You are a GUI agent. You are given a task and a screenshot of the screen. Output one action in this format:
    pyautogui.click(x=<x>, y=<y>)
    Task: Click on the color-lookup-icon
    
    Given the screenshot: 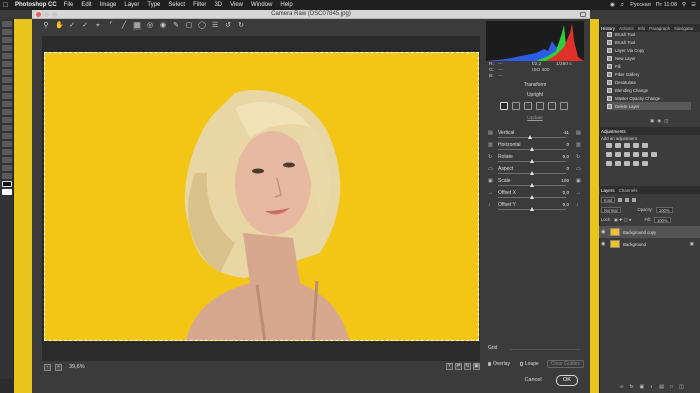 What is the action you would take?
    pyautogui.click(x=654, y=154)
    